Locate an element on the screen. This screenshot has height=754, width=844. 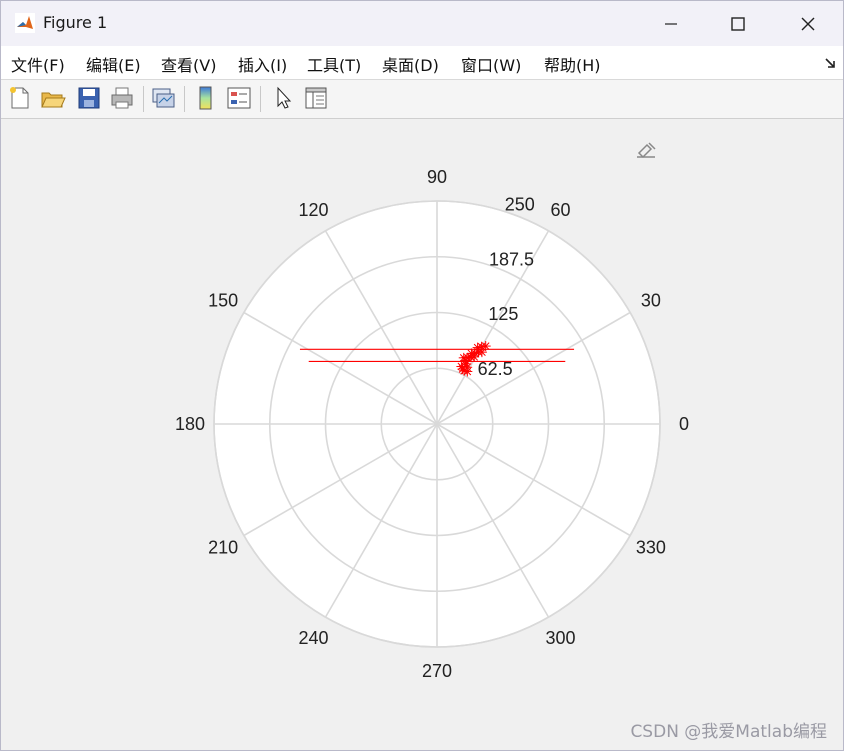
angle-tick-label: 90 is located at coordinates (437, 177).